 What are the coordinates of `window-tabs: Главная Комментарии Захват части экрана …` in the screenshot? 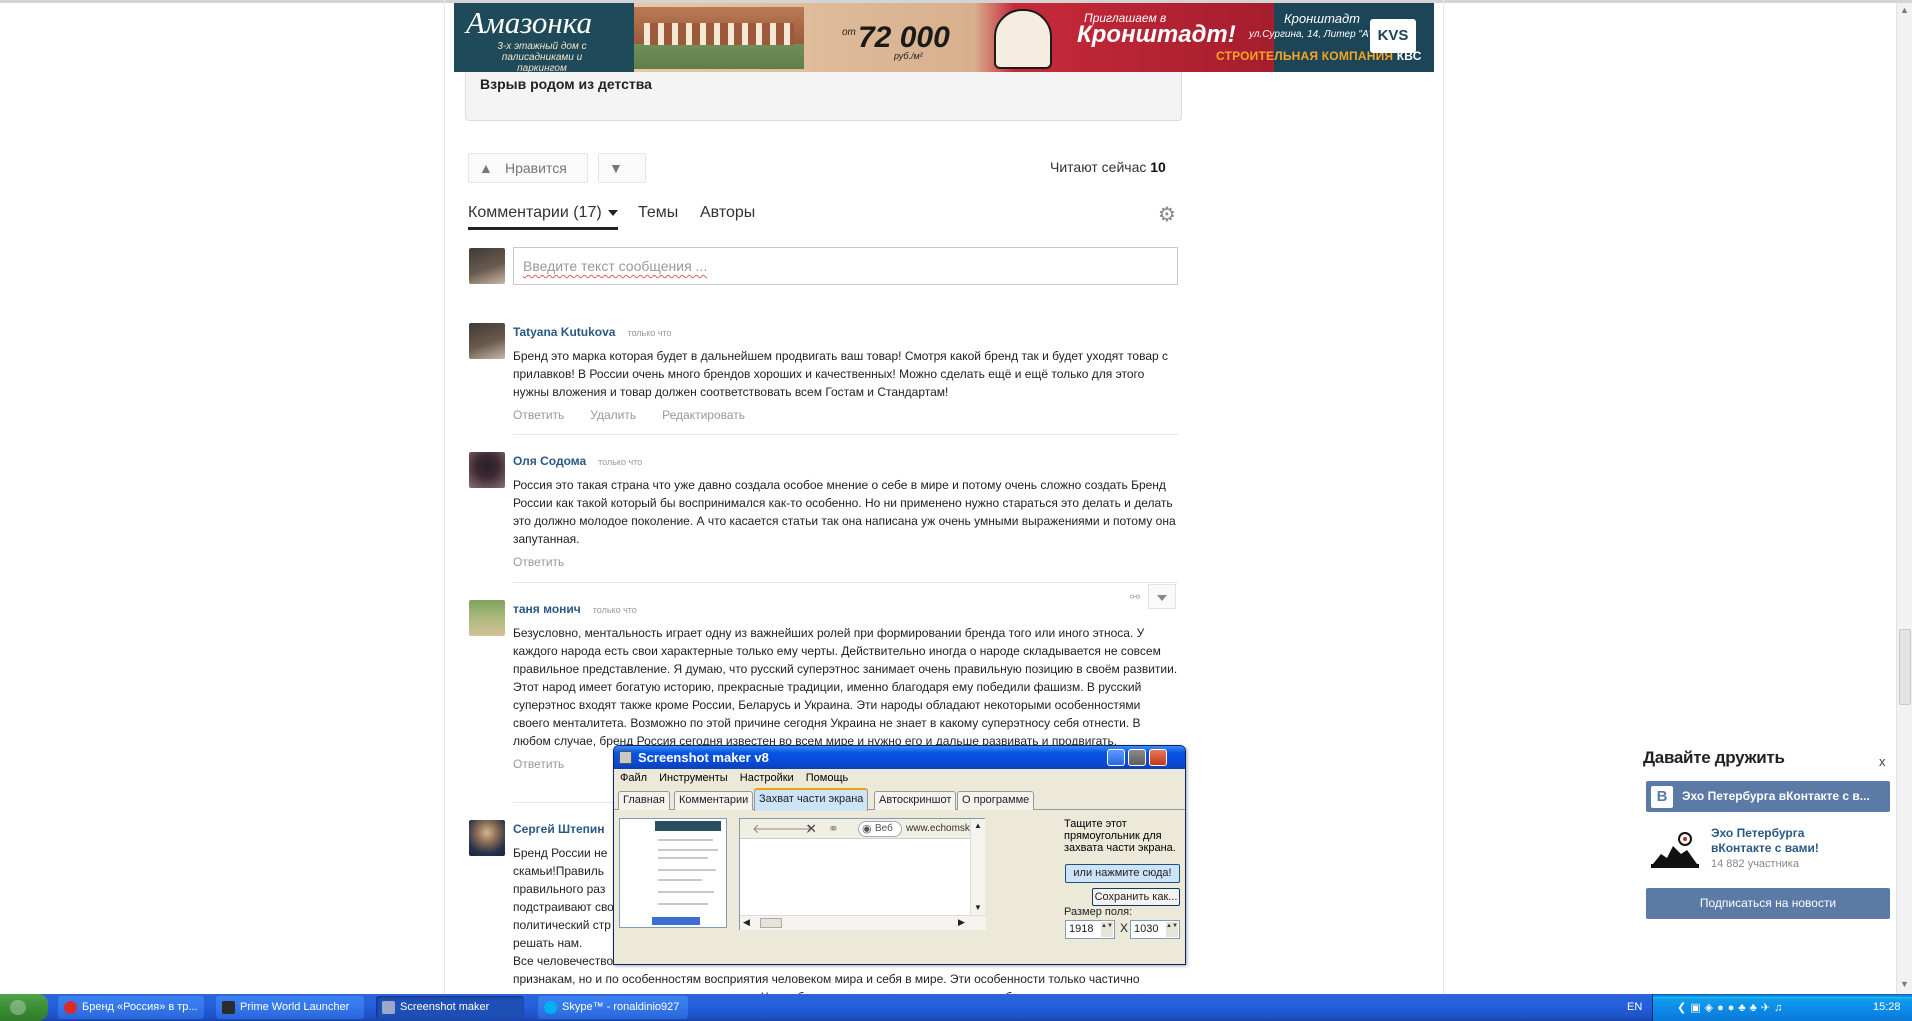 It's located at (899, 799).